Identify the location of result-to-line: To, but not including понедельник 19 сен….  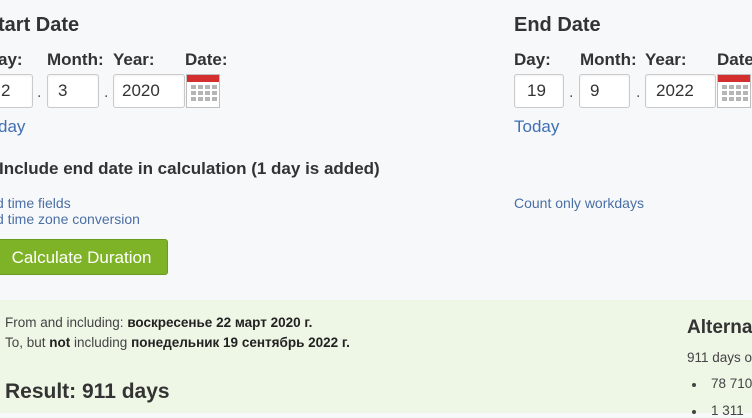
(177, 342).